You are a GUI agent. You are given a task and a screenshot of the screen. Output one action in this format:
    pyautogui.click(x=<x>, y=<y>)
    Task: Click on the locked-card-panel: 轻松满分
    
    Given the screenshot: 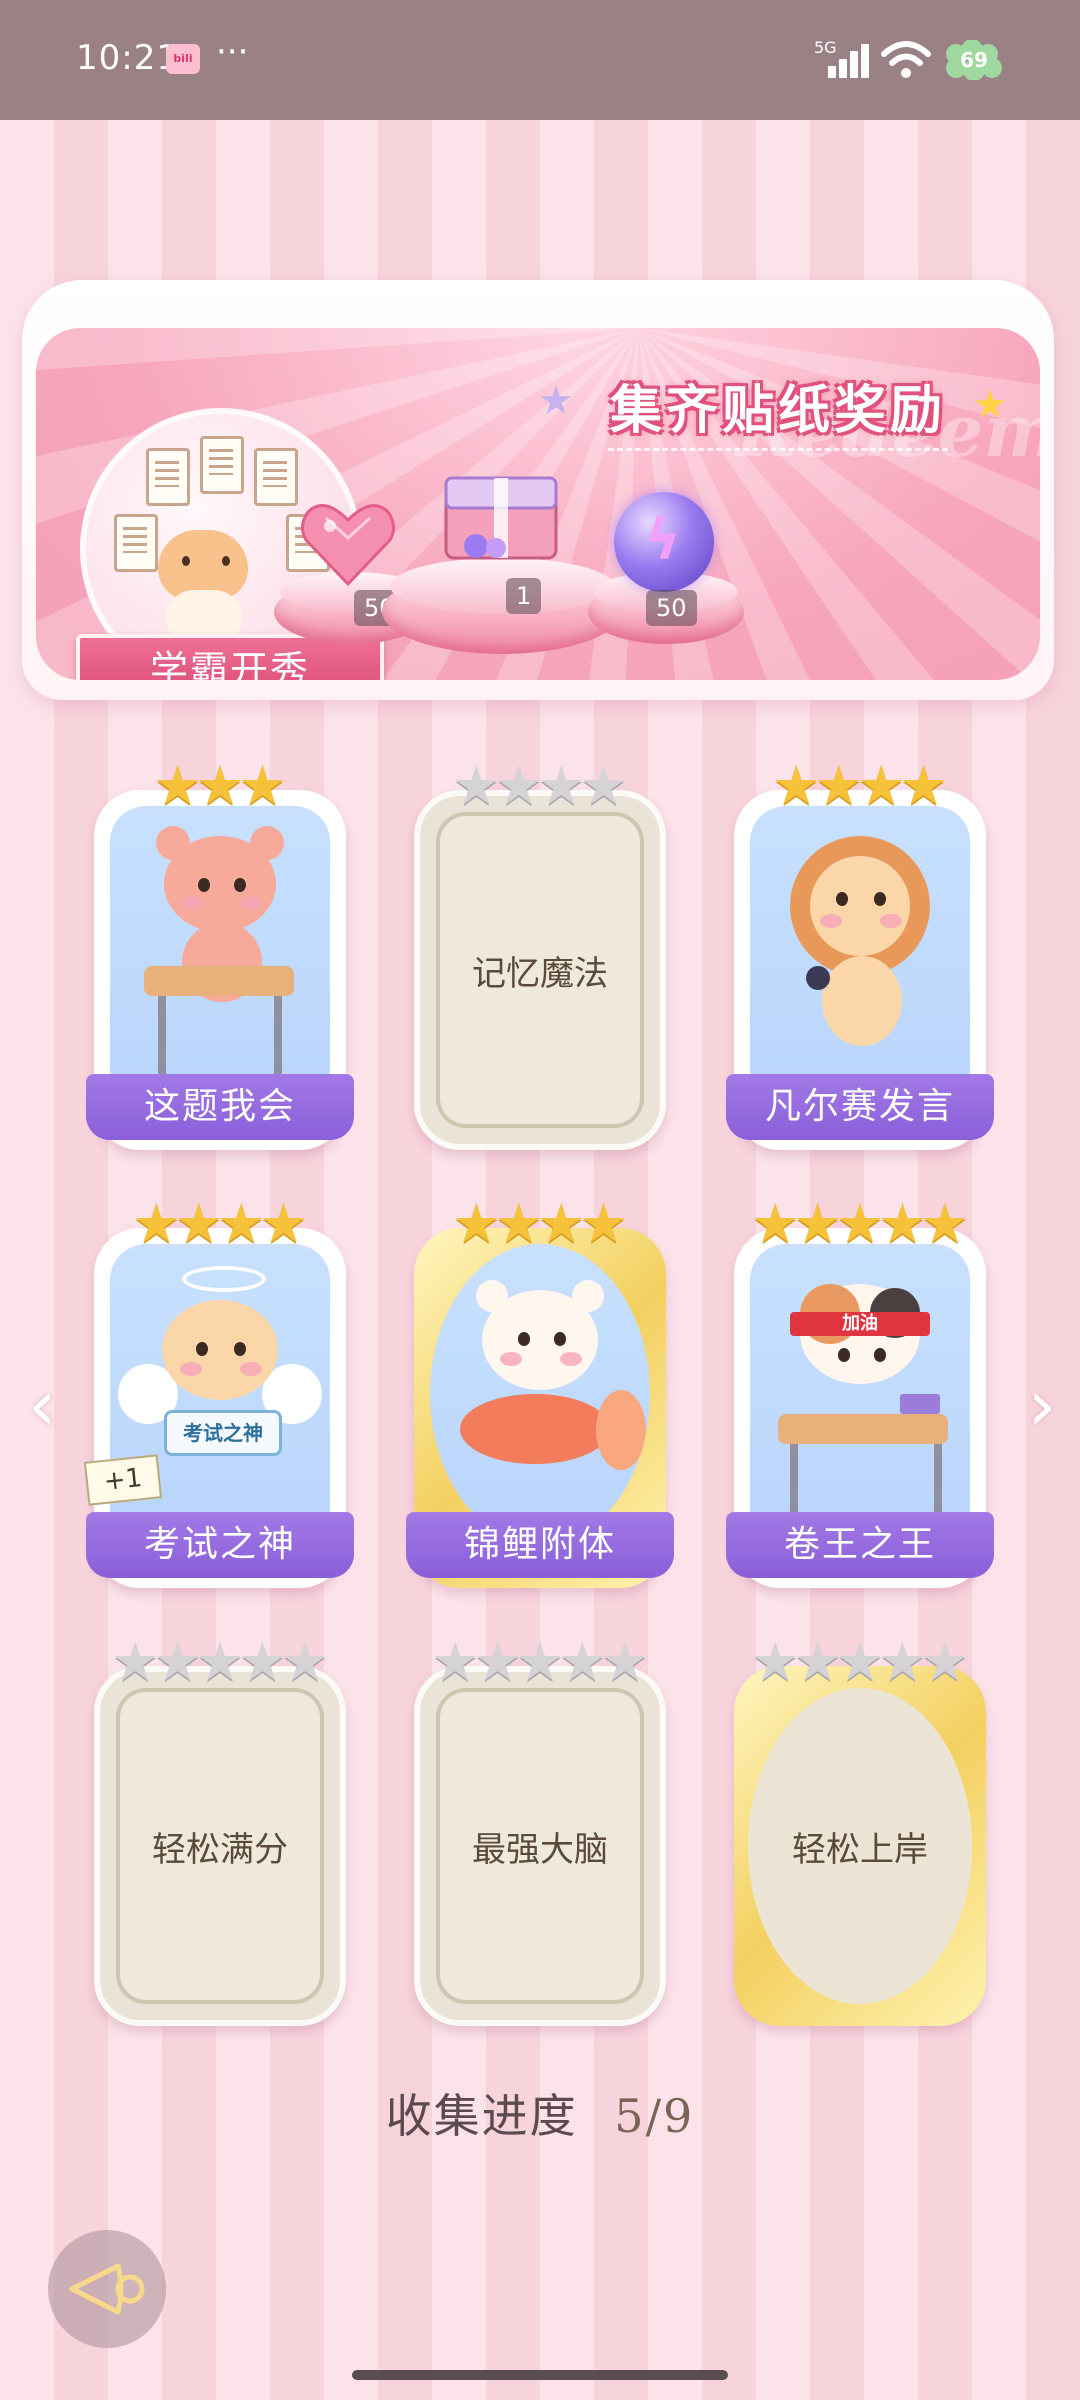 What is the action you would take?
    pyautogui.click(x=220, y=1846)
    